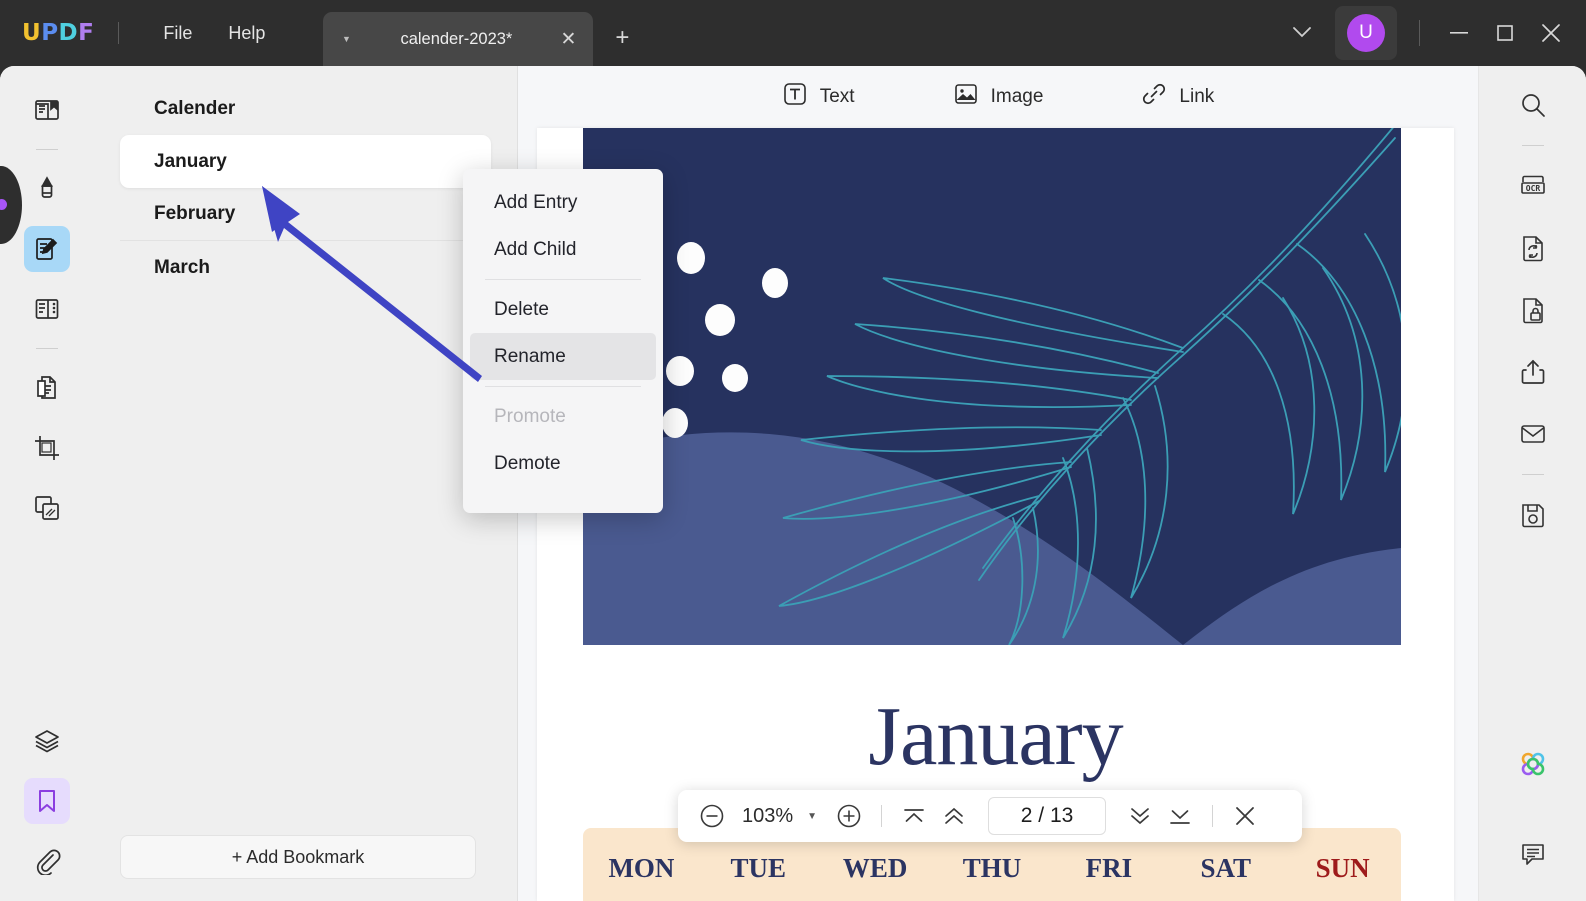 This screenshot has height=901, width=1586. Describe the element at coordinates (119, 33) in the screenshot. I see `titlebar-divider` at that location.